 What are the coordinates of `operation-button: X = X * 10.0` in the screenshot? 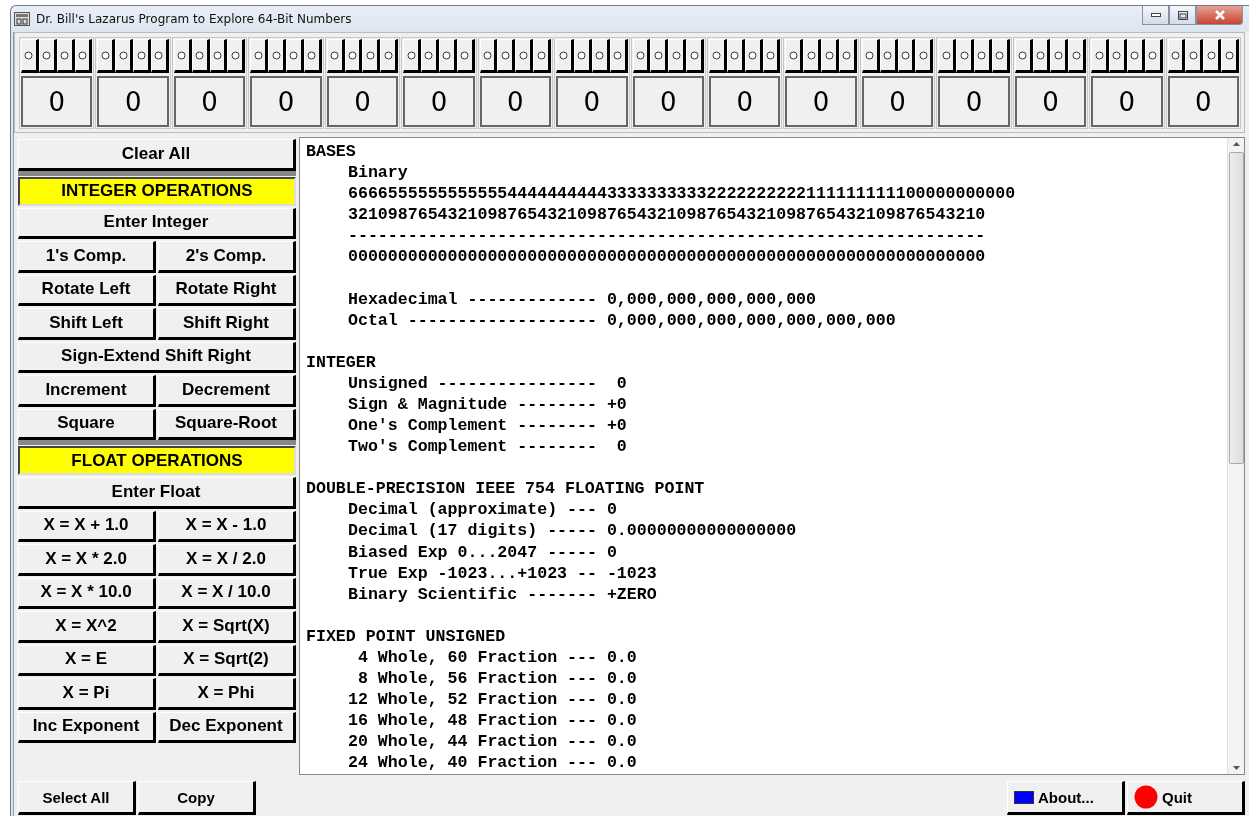 It's located at (87, 593).